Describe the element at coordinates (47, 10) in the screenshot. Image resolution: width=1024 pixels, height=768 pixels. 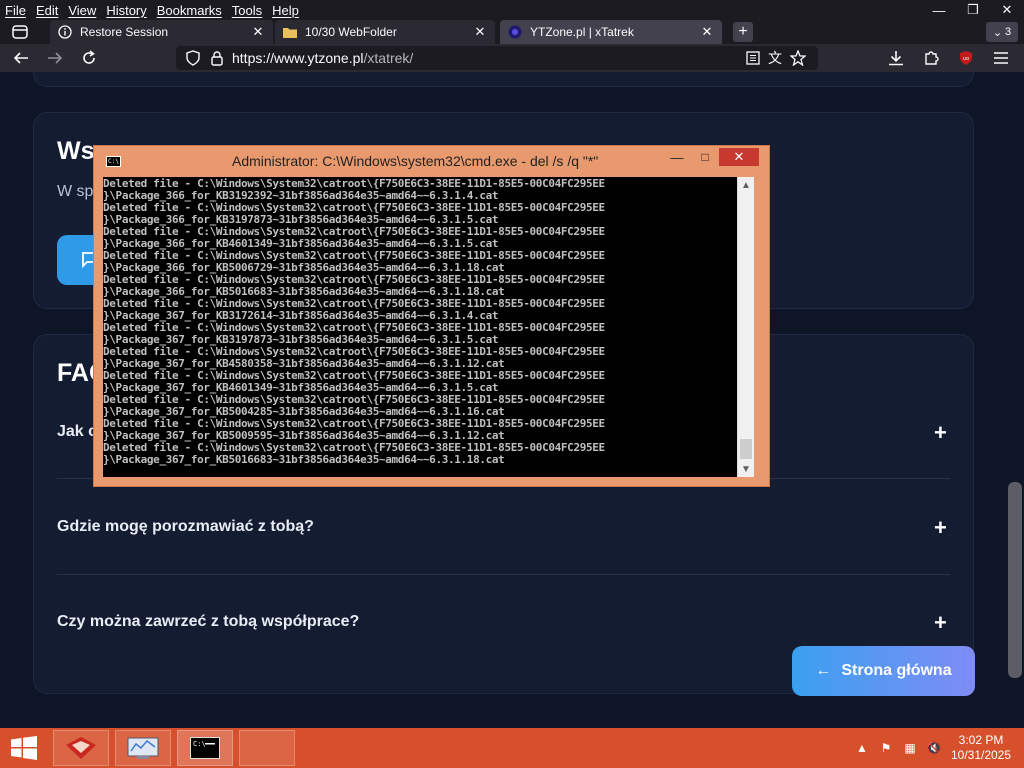
I see `menu-edit: Edit` at that location.